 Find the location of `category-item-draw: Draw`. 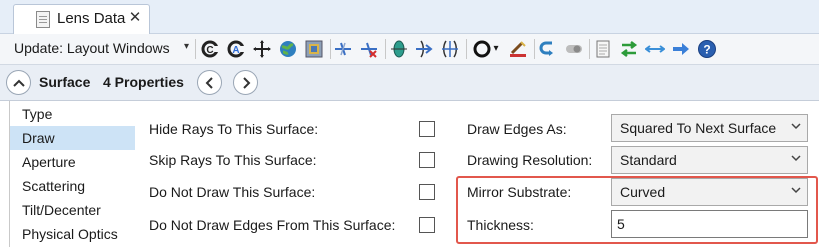

category-item-draw: Draw is located at coordinates (72, 138).